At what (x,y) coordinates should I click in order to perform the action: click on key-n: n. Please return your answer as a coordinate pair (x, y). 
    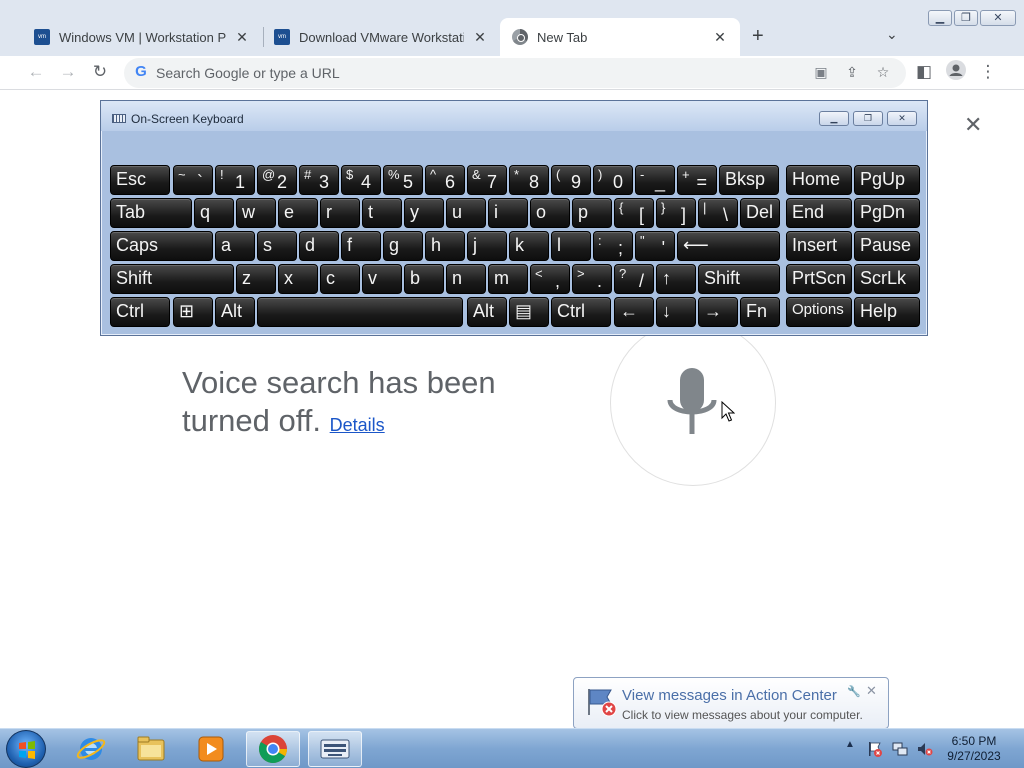
    Looking at the image, I should click on (466, 279).